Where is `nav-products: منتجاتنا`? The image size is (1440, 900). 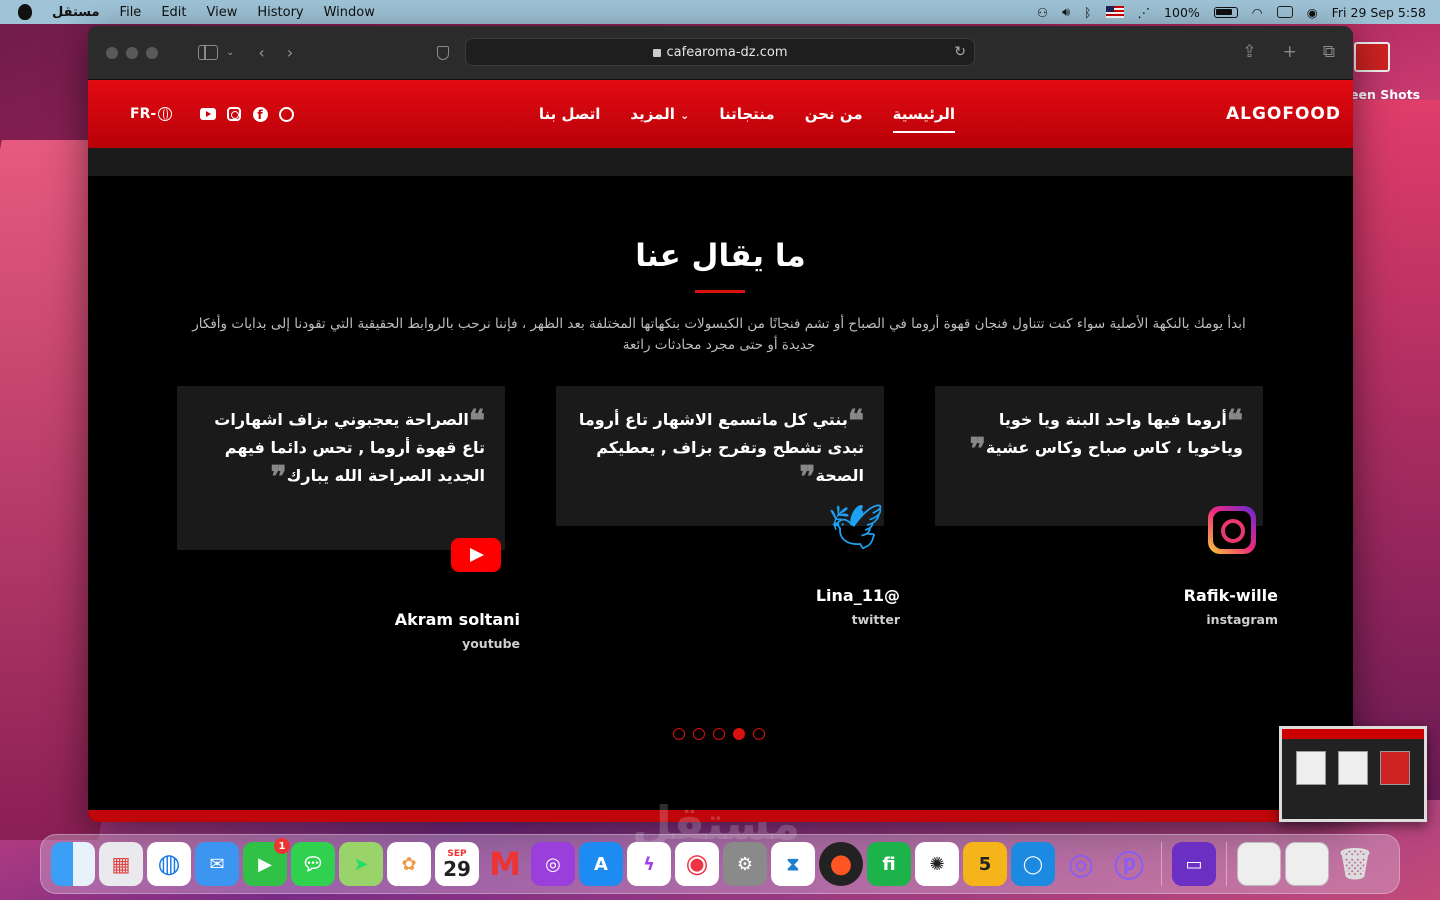 nav-products: منتجاتنا is located at coordinates (746, 114).